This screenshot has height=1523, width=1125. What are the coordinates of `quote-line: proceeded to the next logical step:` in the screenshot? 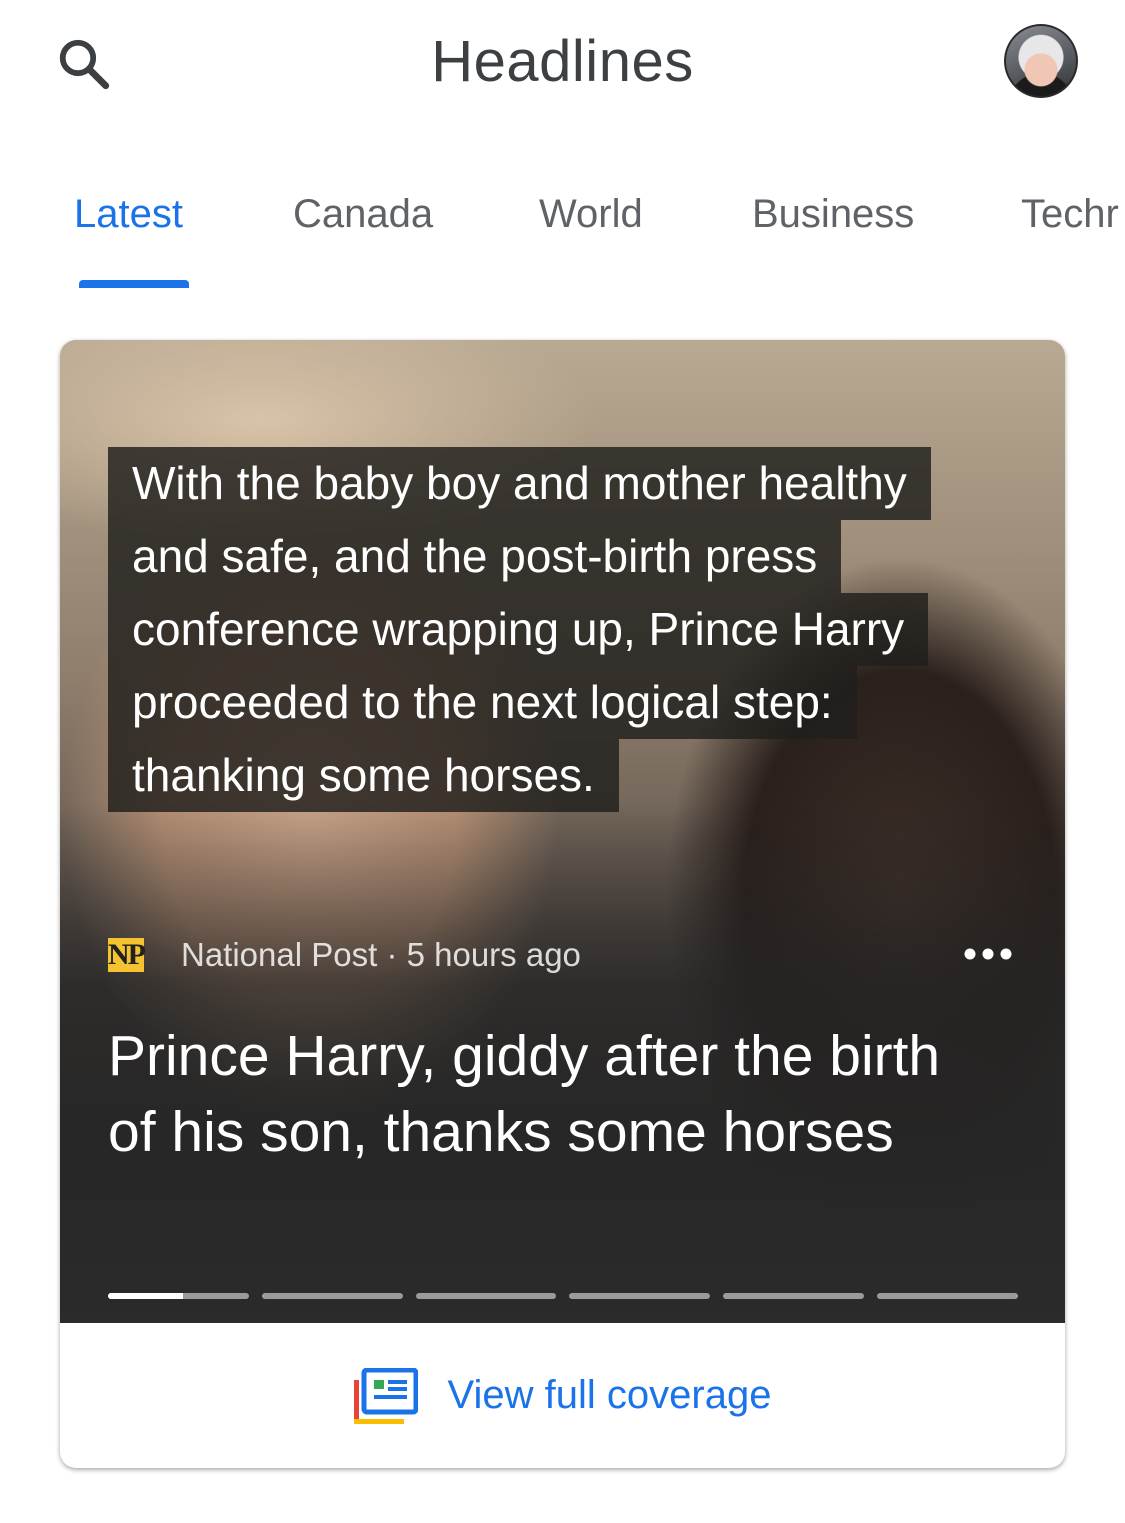 It's located at (482, 702).